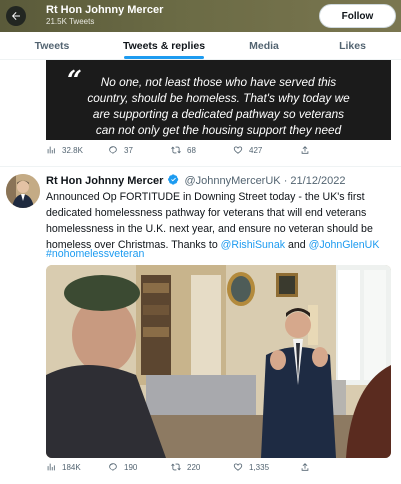  What do you see at coordinates (352, 46) in the screenshot?
I see `tab-likes: Likes` at bounding box center [352, 46].